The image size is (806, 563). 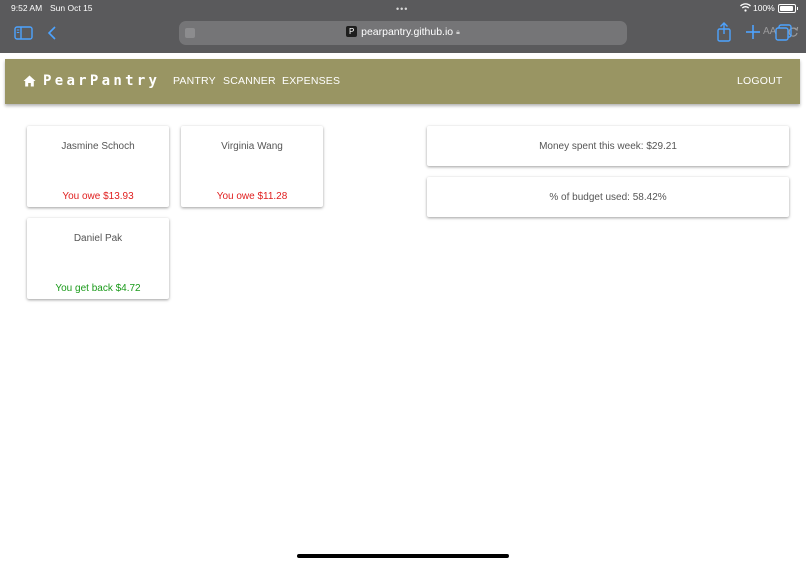 What do you see at coordinates (27, 8) in the screenshot?
I see `status-time: 9:52 AM` at bounding box center [27, 8].